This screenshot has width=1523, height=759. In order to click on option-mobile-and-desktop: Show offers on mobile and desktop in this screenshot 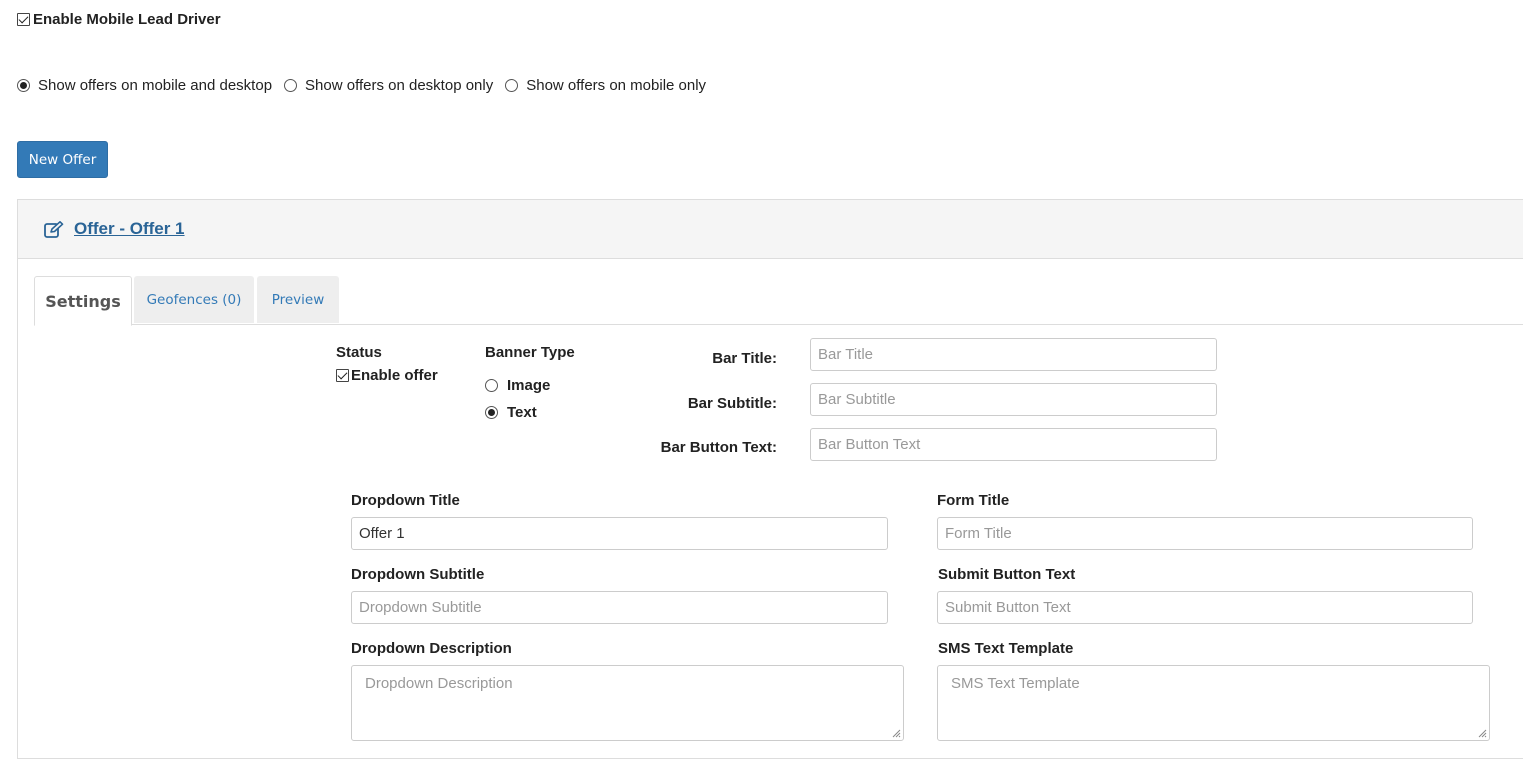, I will do `click(144, 85)`.